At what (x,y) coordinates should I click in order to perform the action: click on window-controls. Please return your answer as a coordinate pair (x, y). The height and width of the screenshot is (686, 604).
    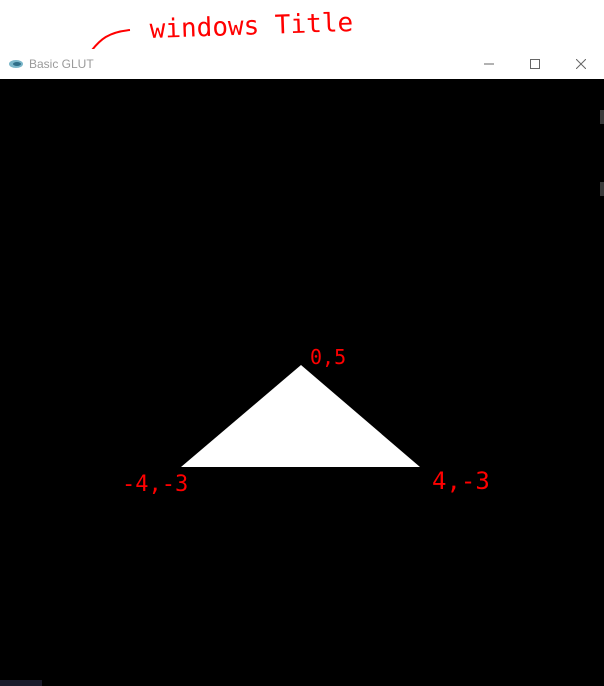
    Looking at the image, I should click on (535, 64).